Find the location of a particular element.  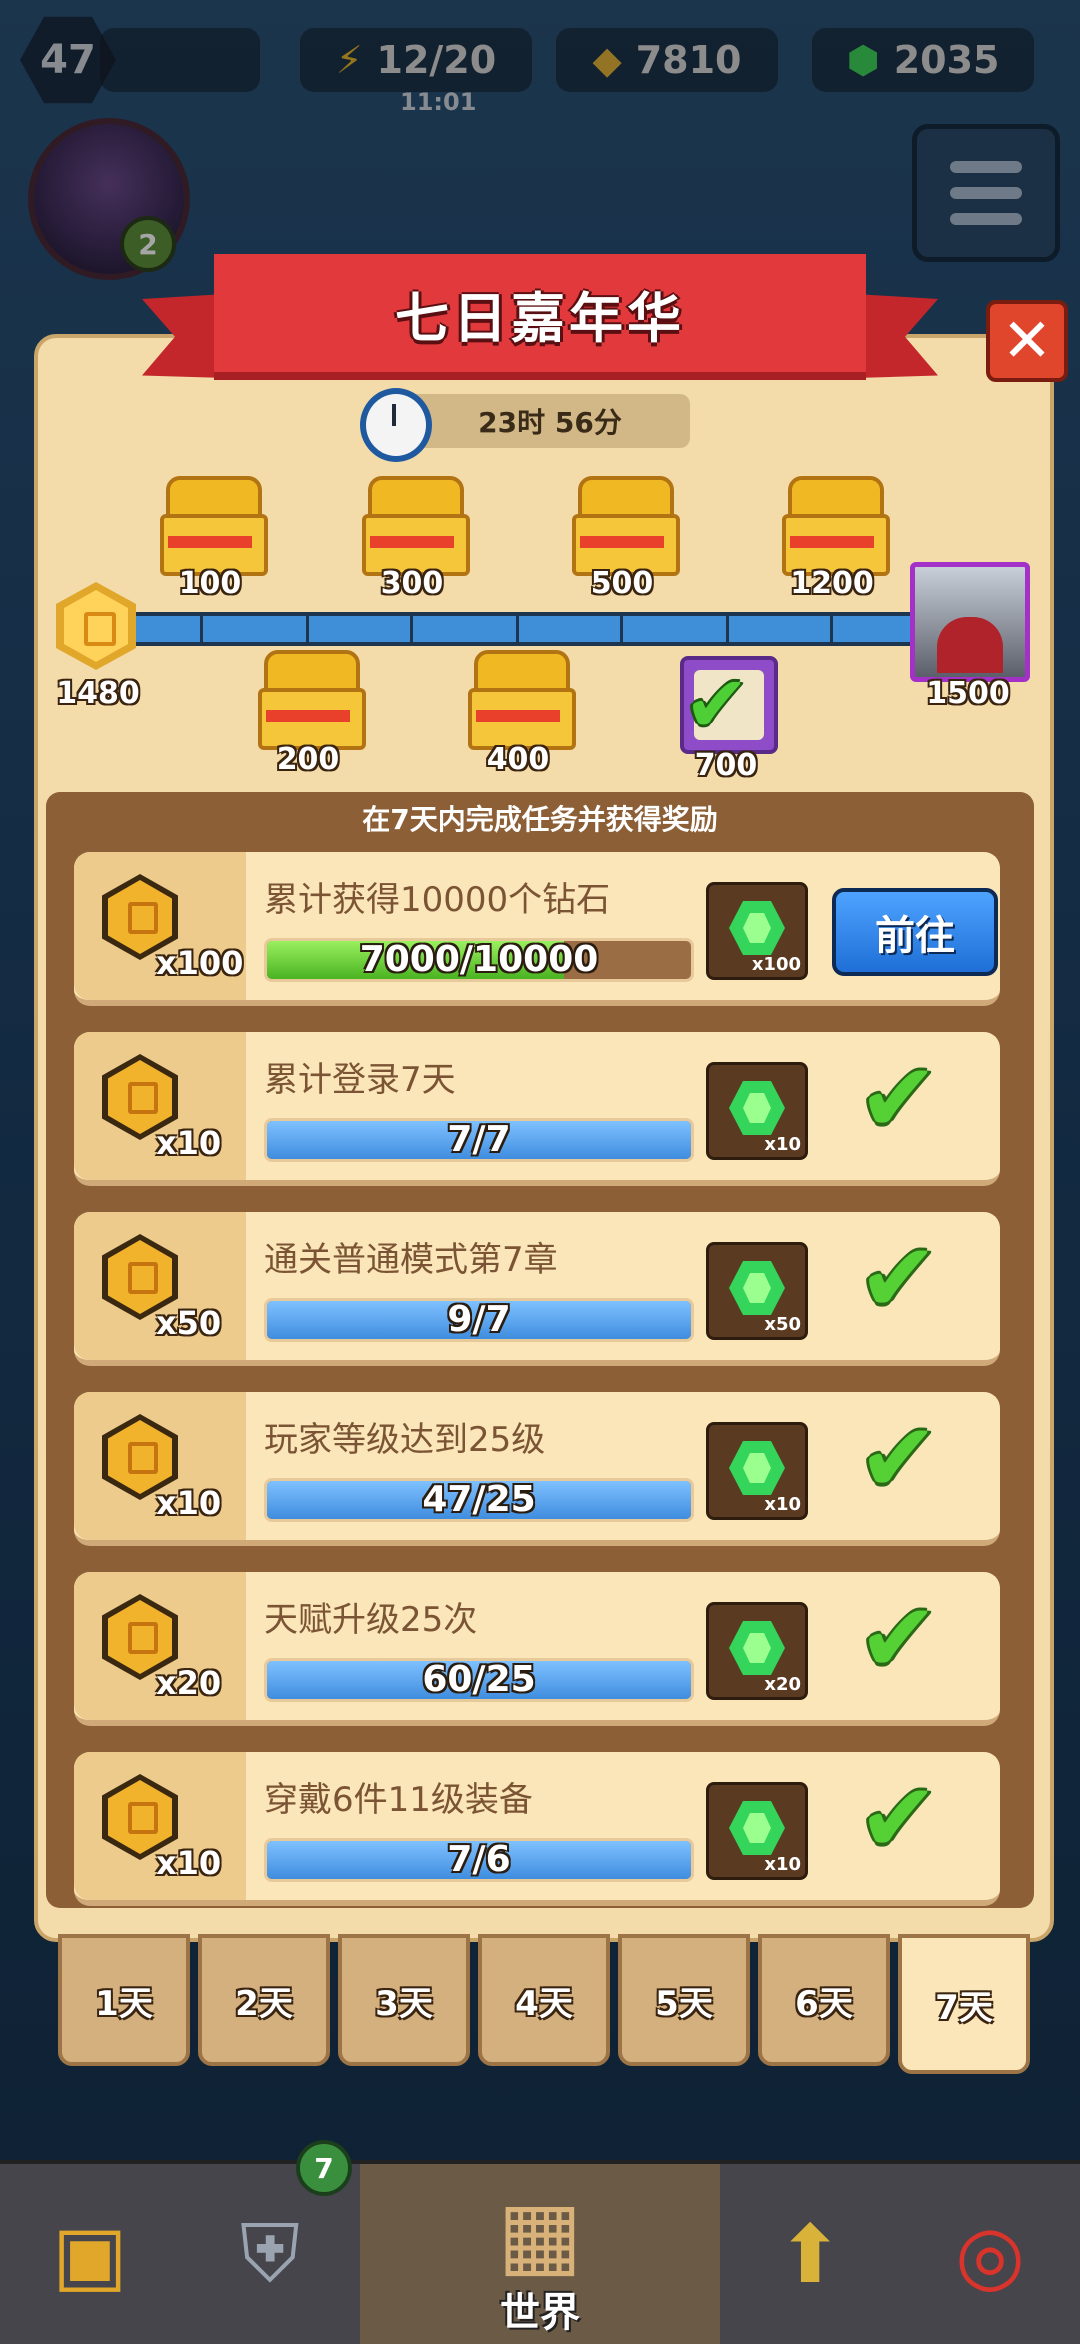

final-points: 1500 is located at coordinates (968, 693).